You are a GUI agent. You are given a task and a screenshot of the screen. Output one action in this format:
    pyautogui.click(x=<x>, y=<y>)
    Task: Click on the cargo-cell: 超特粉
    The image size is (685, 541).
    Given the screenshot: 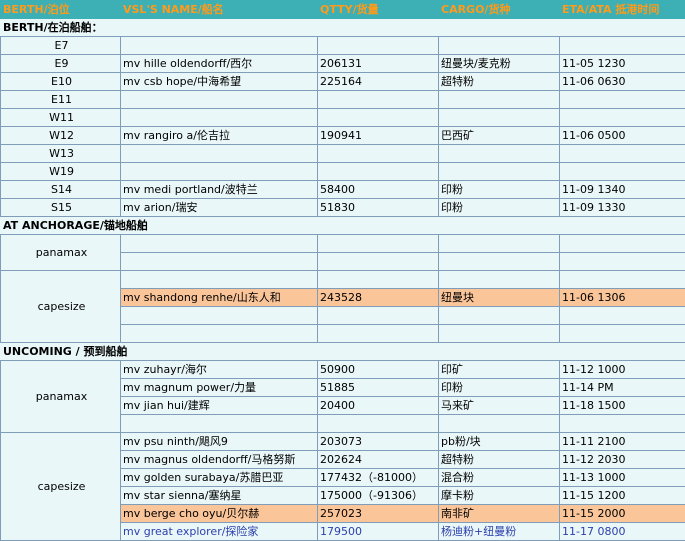 What is the action you would take?
    pyautogui.click(x=499, y=82)
    